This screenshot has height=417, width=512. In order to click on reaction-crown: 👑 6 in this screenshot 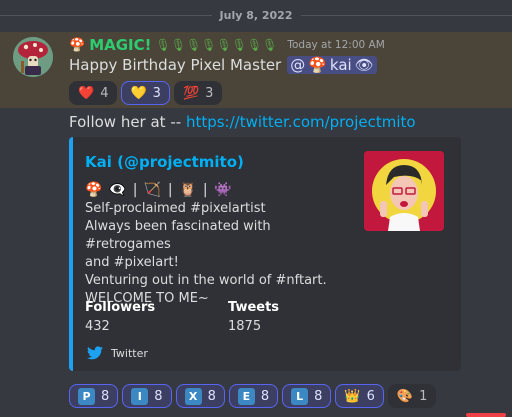, I will do `click(359, 396)`.